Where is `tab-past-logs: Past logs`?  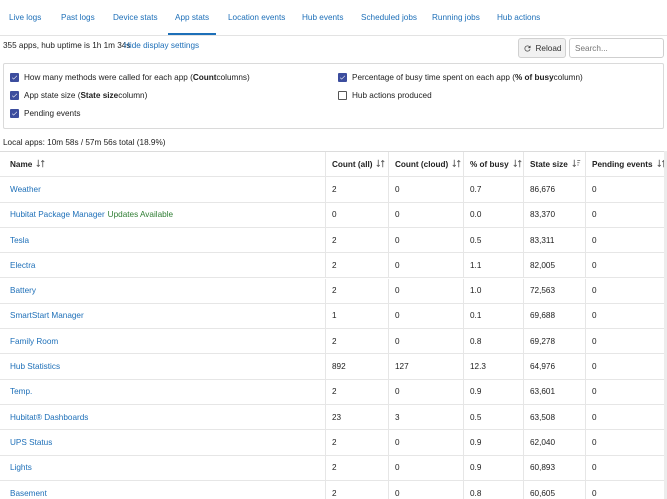
tab-past-logs: Past logs is located at coordinates (78, 17).